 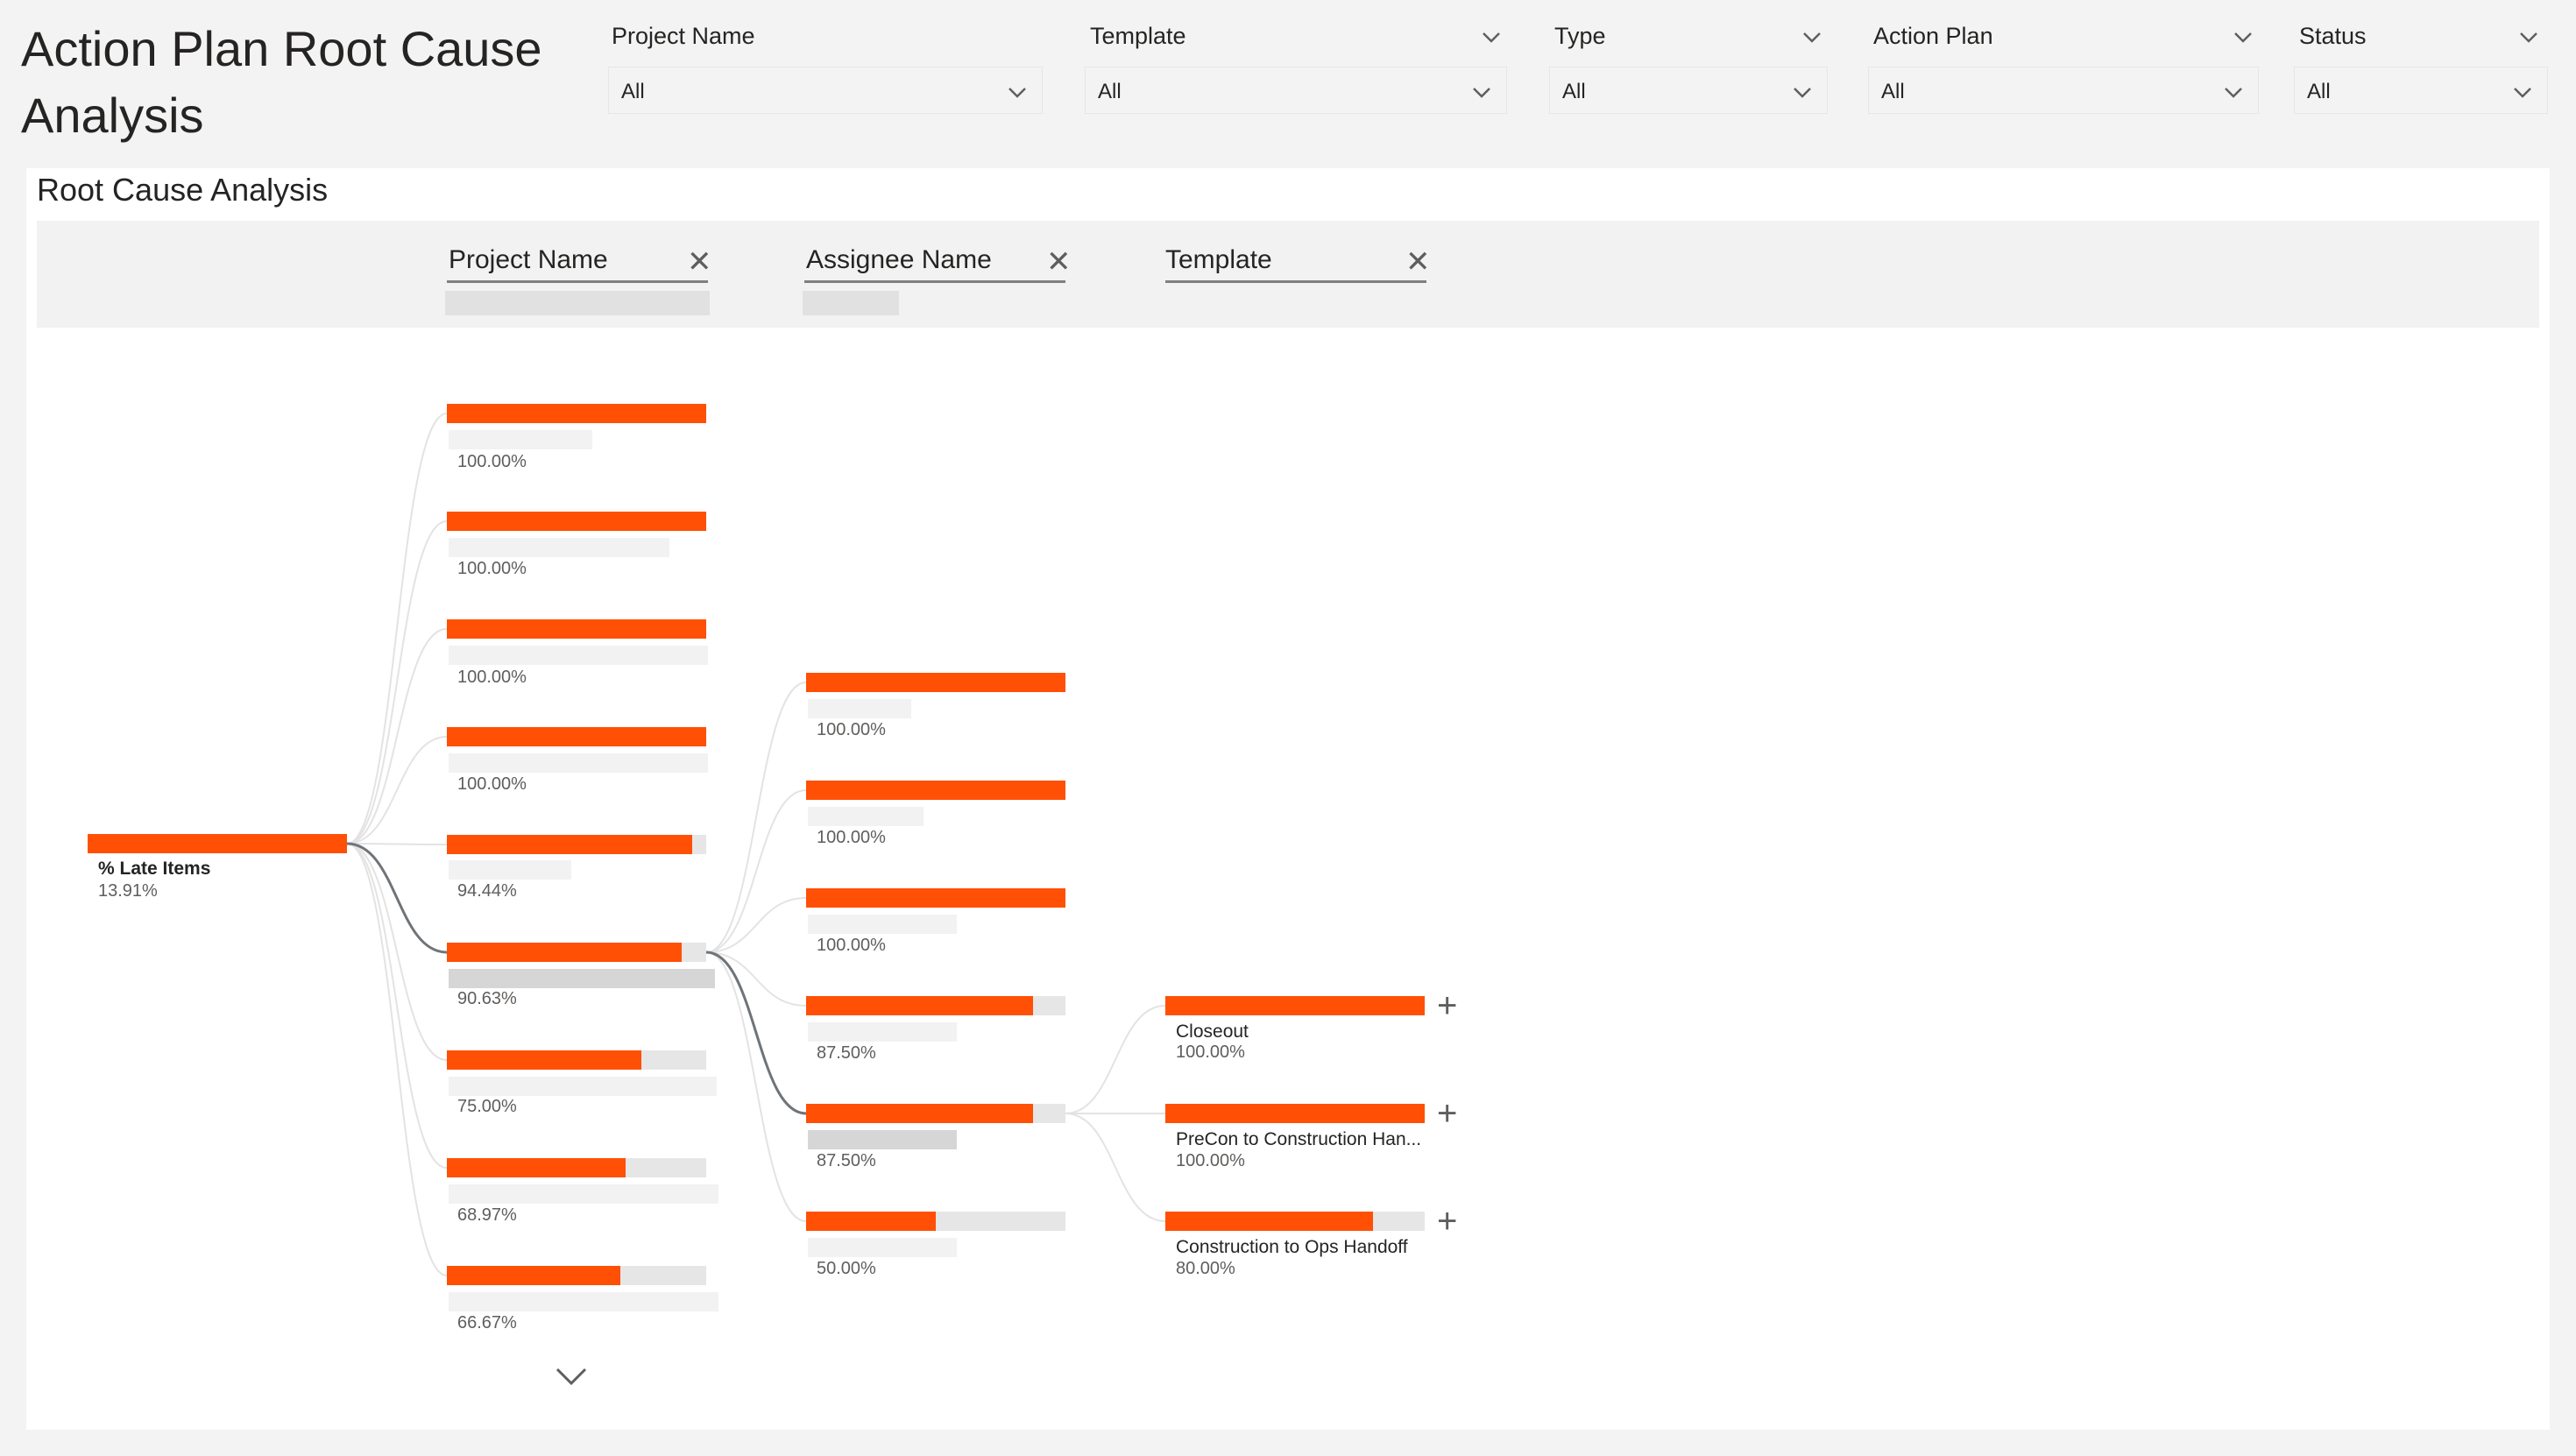 I want to click on node-value: 13.91%, so click(x=128, y=891).